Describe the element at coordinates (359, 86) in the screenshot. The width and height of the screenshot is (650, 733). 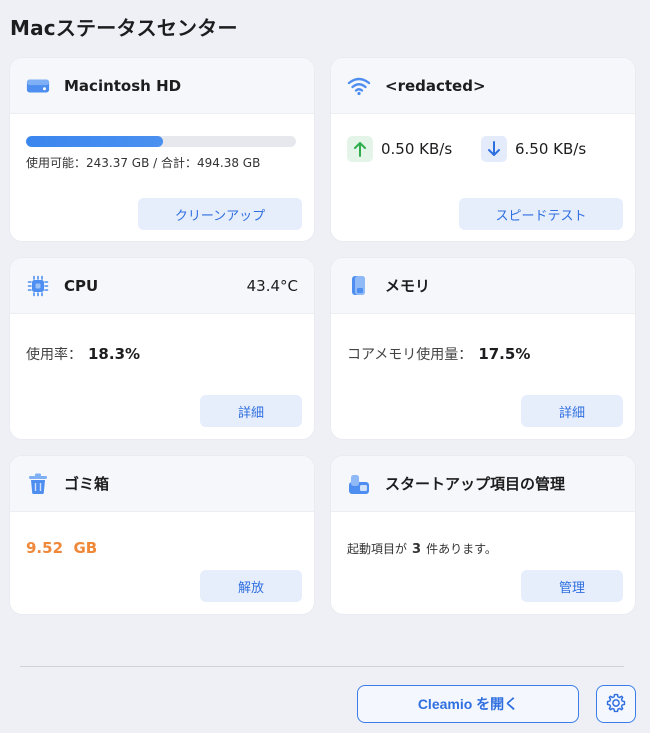
I see `wifi-icon` at that location.